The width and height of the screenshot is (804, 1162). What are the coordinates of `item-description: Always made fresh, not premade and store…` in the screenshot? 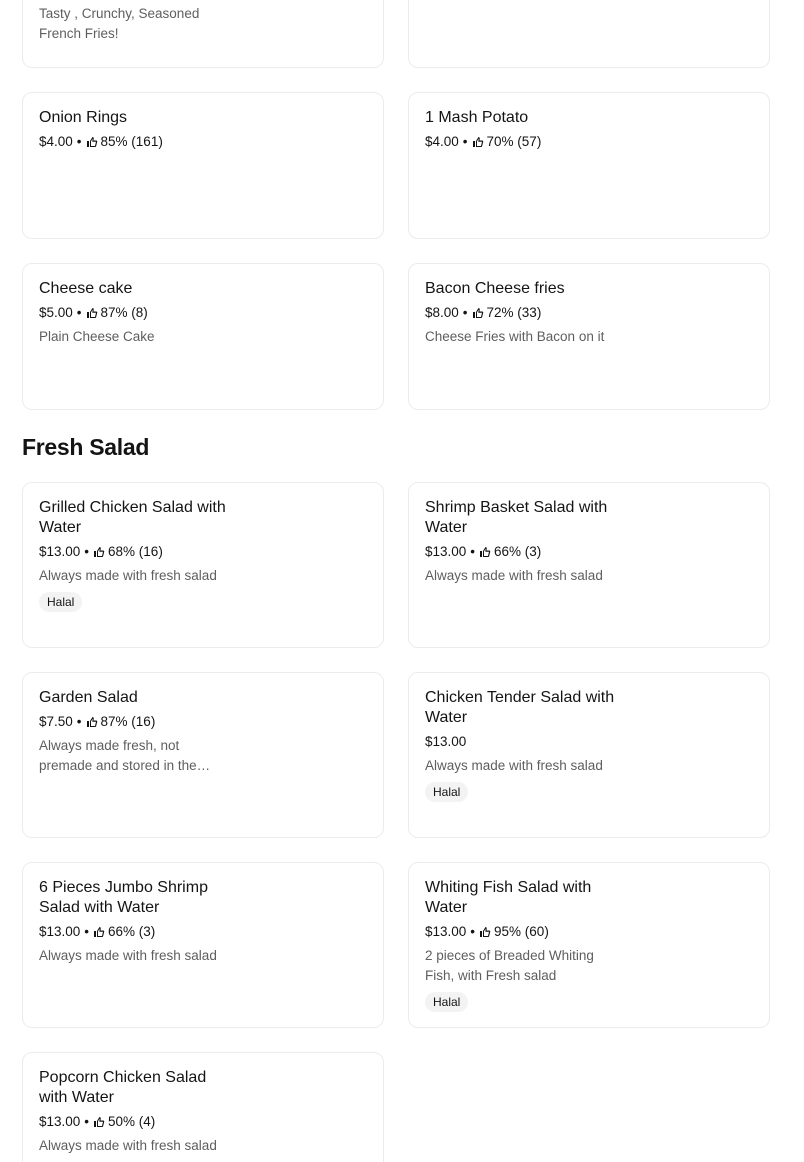 It's located at (125, 755).